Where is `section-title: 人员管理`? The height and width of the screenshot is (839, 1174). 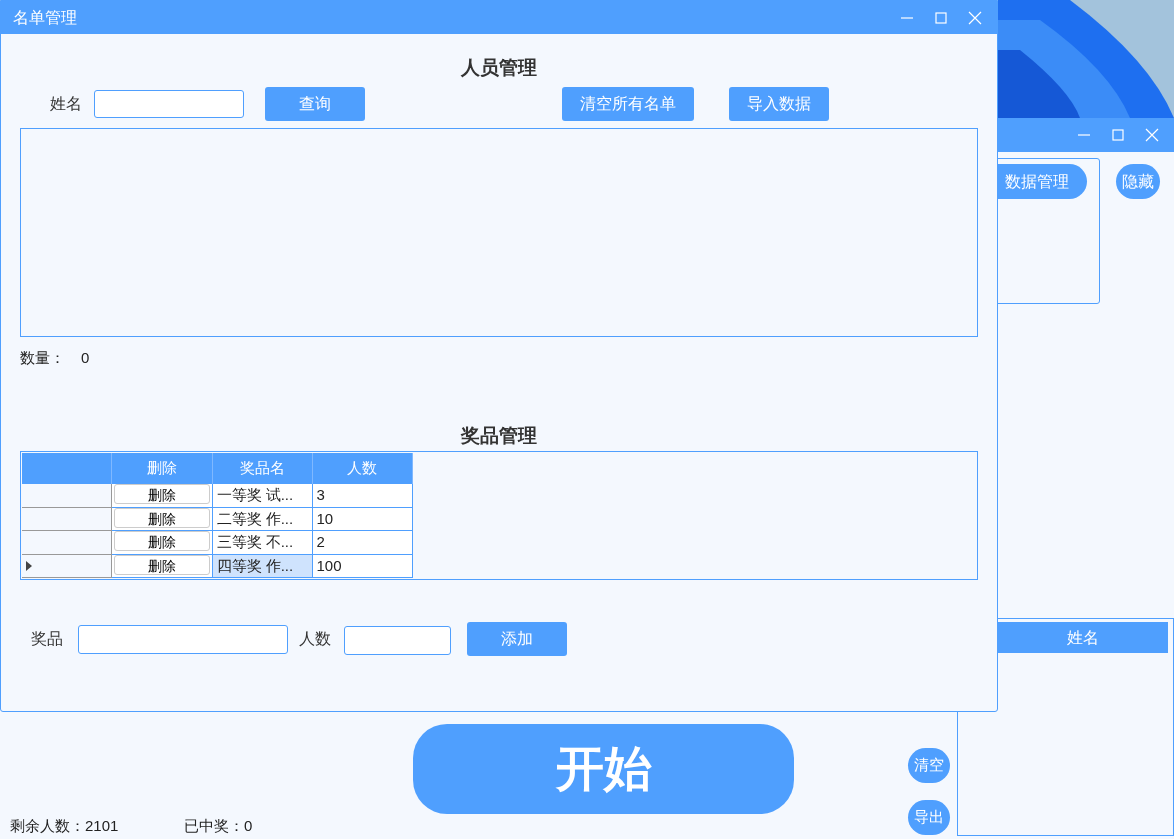
section-title: 人员管理 is located at coordinates (499, 68).